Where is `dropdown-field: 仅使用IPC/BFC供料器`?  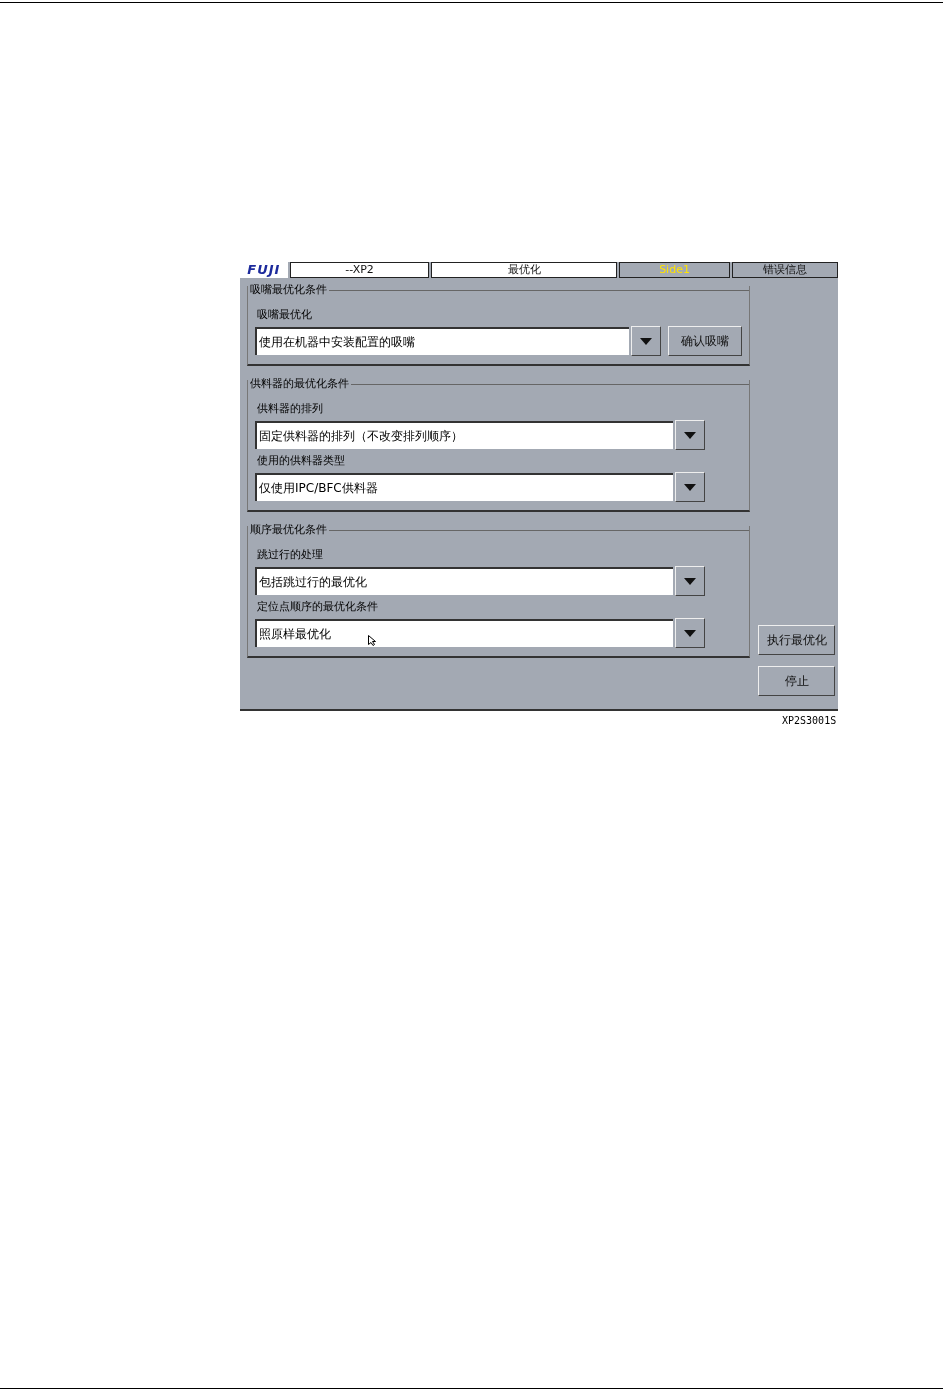
dropdown-field: 仅使用IPC/BFC供料器 is located at coordinates (464, 487).